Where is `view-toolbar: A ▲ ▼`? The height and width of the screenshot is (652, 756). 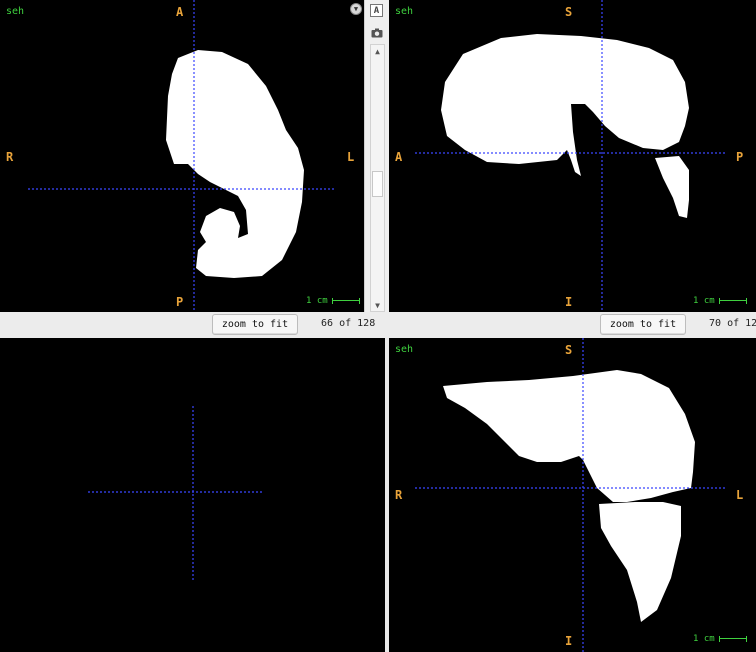 view-toolbar: A ▲ ▼ is located at coordinates (377, 156).